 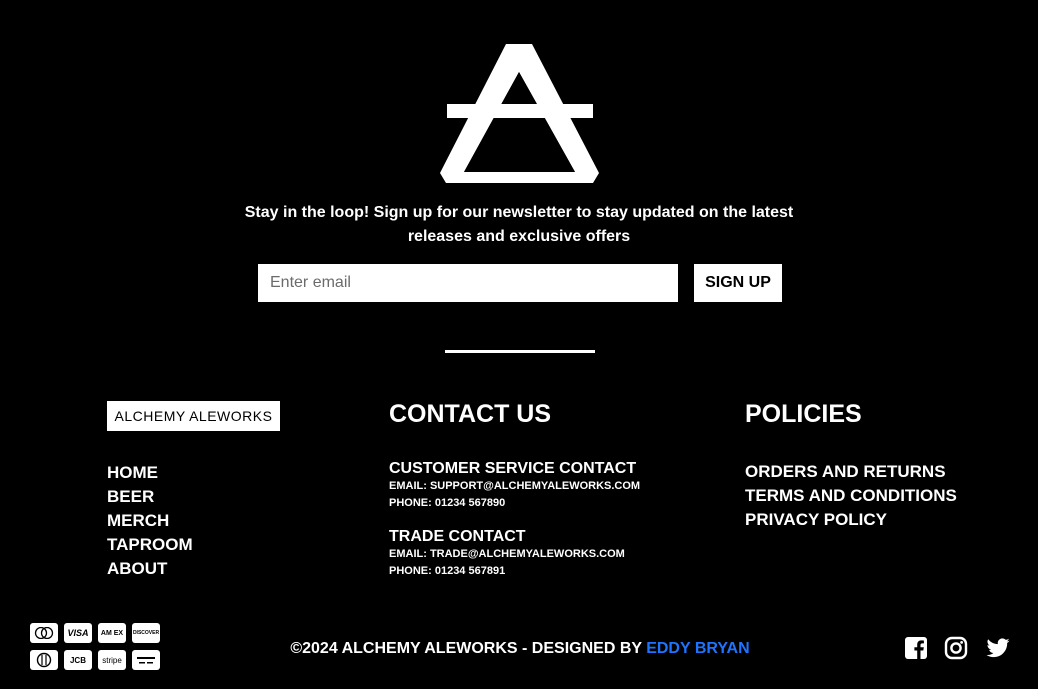 I want to click on policy-link-terms: TERMS AND CONDITIONS, so click(x=875, y=496).